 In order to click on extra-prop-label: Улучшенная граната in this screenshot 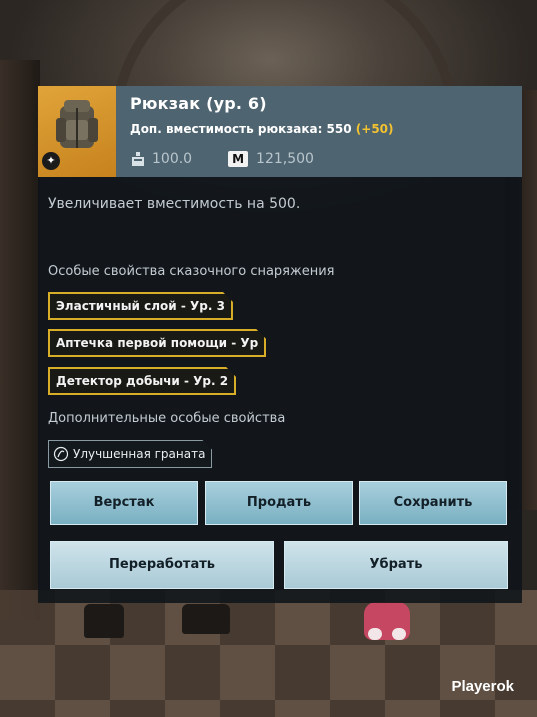, I will do `click(139, 454)`.